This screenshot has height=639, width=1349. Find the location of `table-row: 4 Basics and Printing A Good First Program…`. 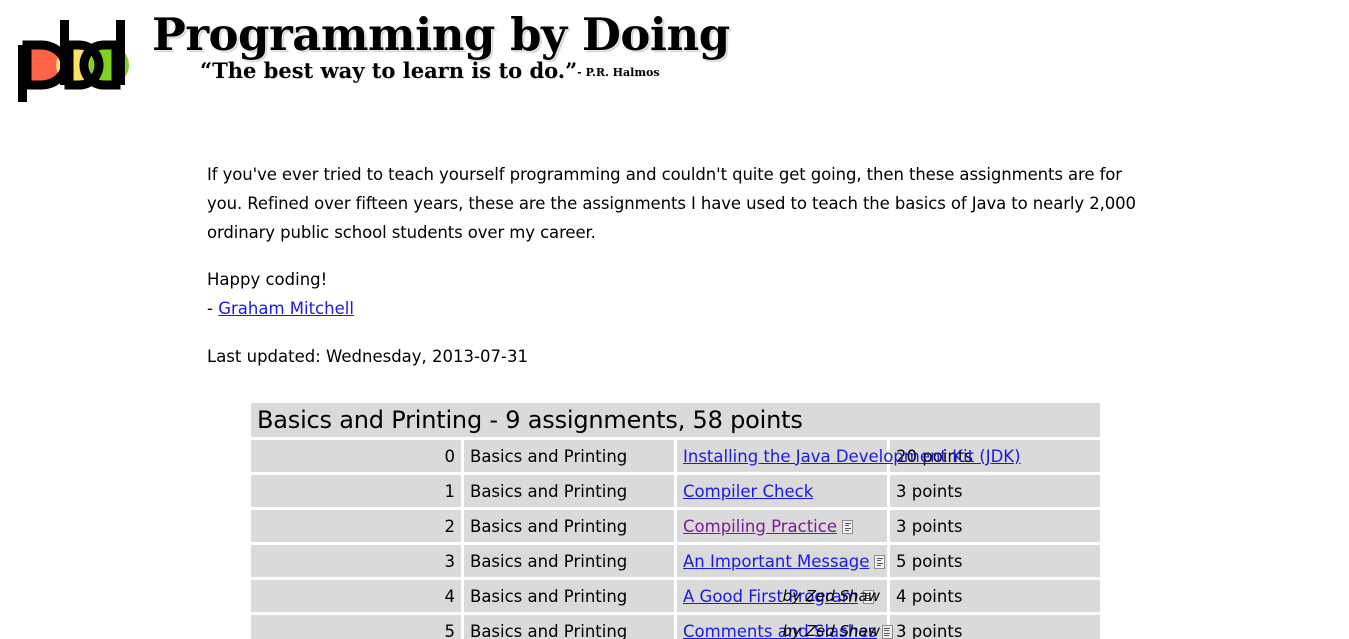

table-row: 4 Basics and Printing A Good First Program… is located at coordinates (675, 596).